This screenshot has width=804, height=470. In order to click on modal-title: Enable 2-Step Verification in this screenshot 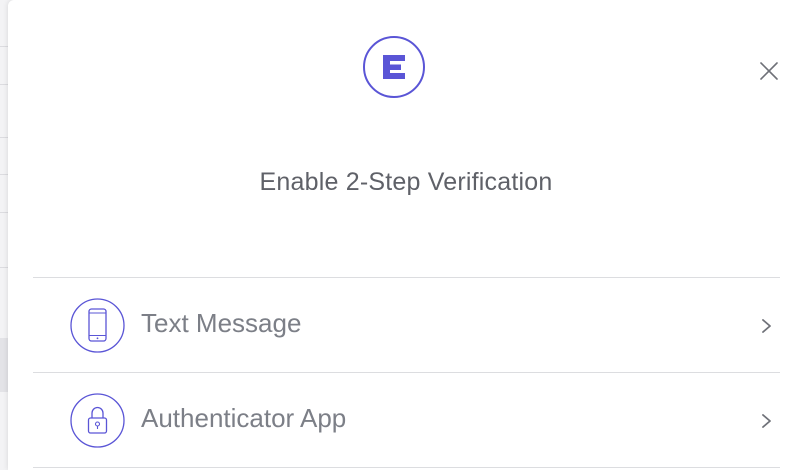, I will do `click(406, 182)`.